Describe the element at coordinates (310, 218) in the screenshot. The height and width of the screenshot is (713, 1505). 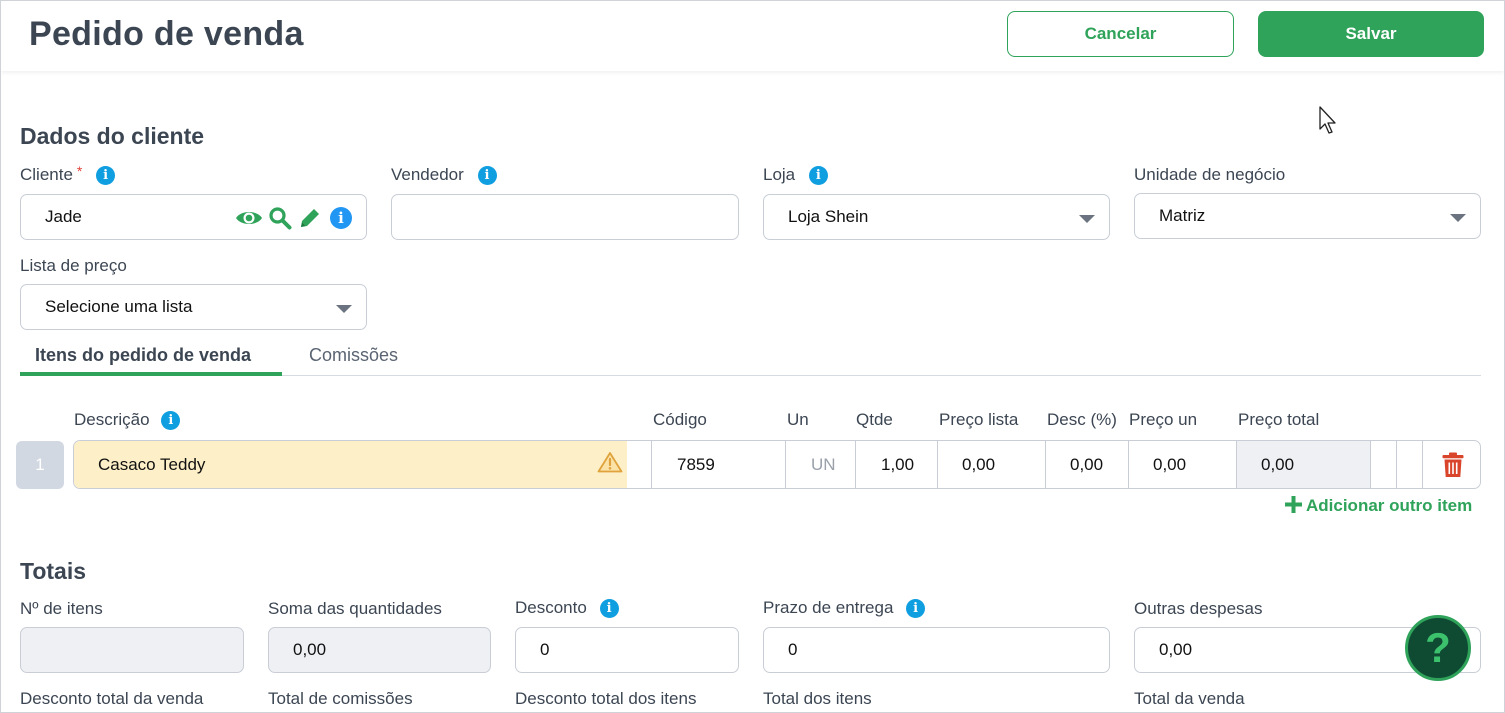
I see `edit-pencil-icon` at that location.